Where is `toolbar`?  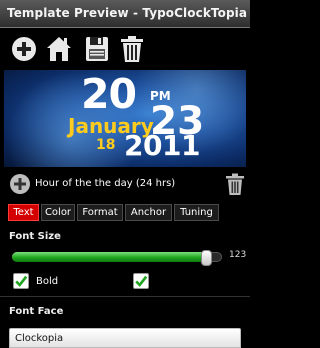 toolbar is located at coordinates (125, 49).